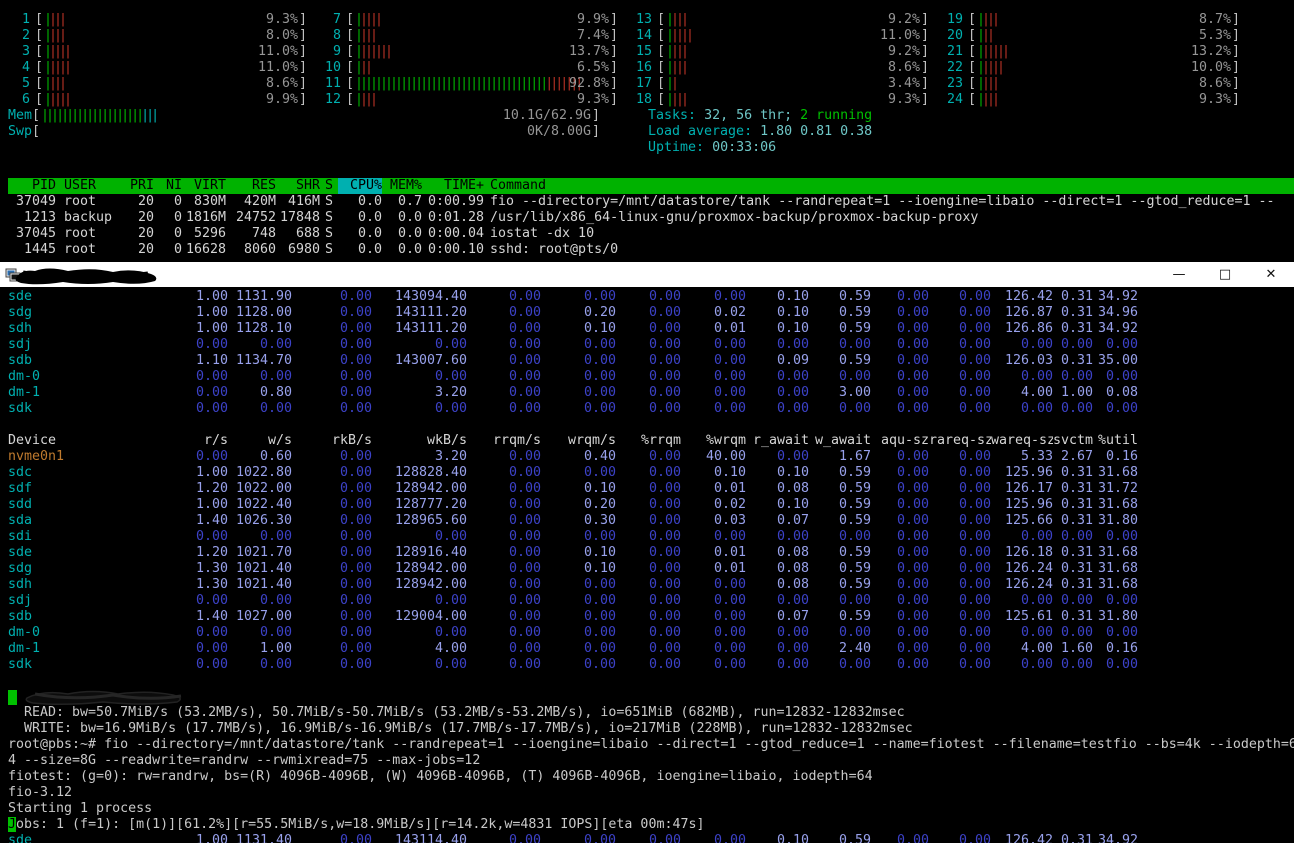  What do you see at coordinates (993, 51) in the screenshot?
I see `cpu-bar: ||||||` at bounding box center [993, 51].